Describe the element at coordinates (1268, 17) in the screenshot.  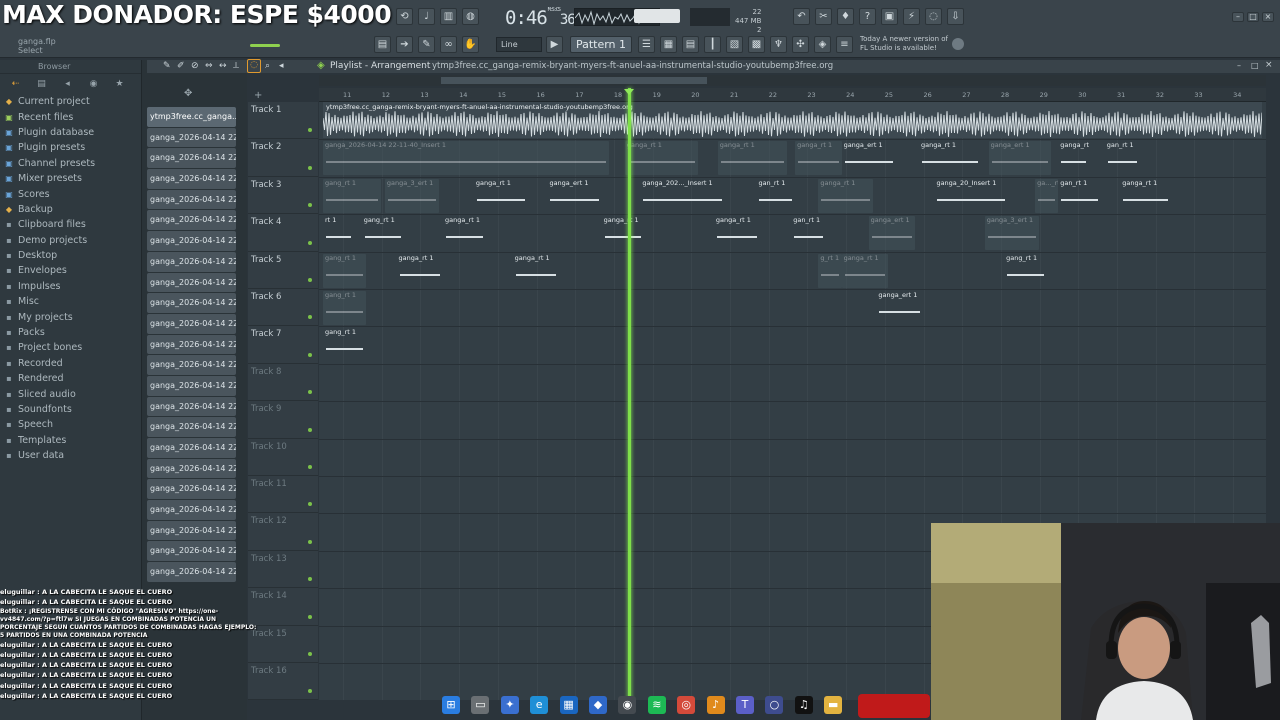
I see `close-app-icon: ×` at that location.